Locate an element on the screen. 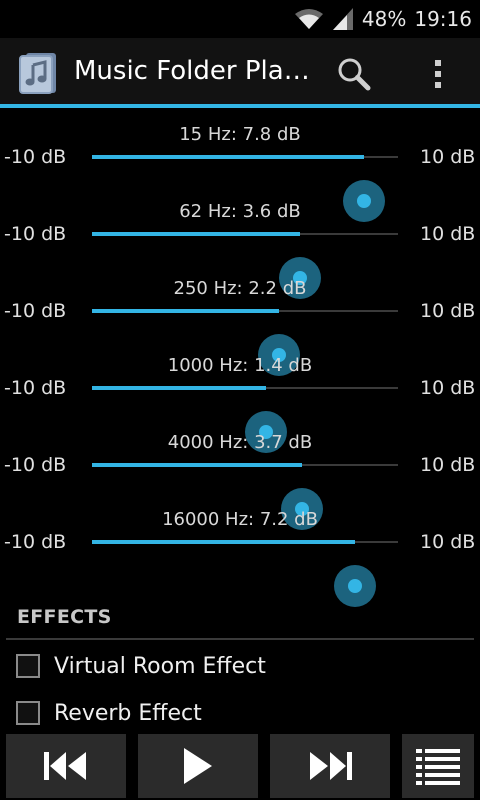 Image resolution: width=480 pixels, height=800 pixels. playlist-icon is located at coordinates (438, 767).